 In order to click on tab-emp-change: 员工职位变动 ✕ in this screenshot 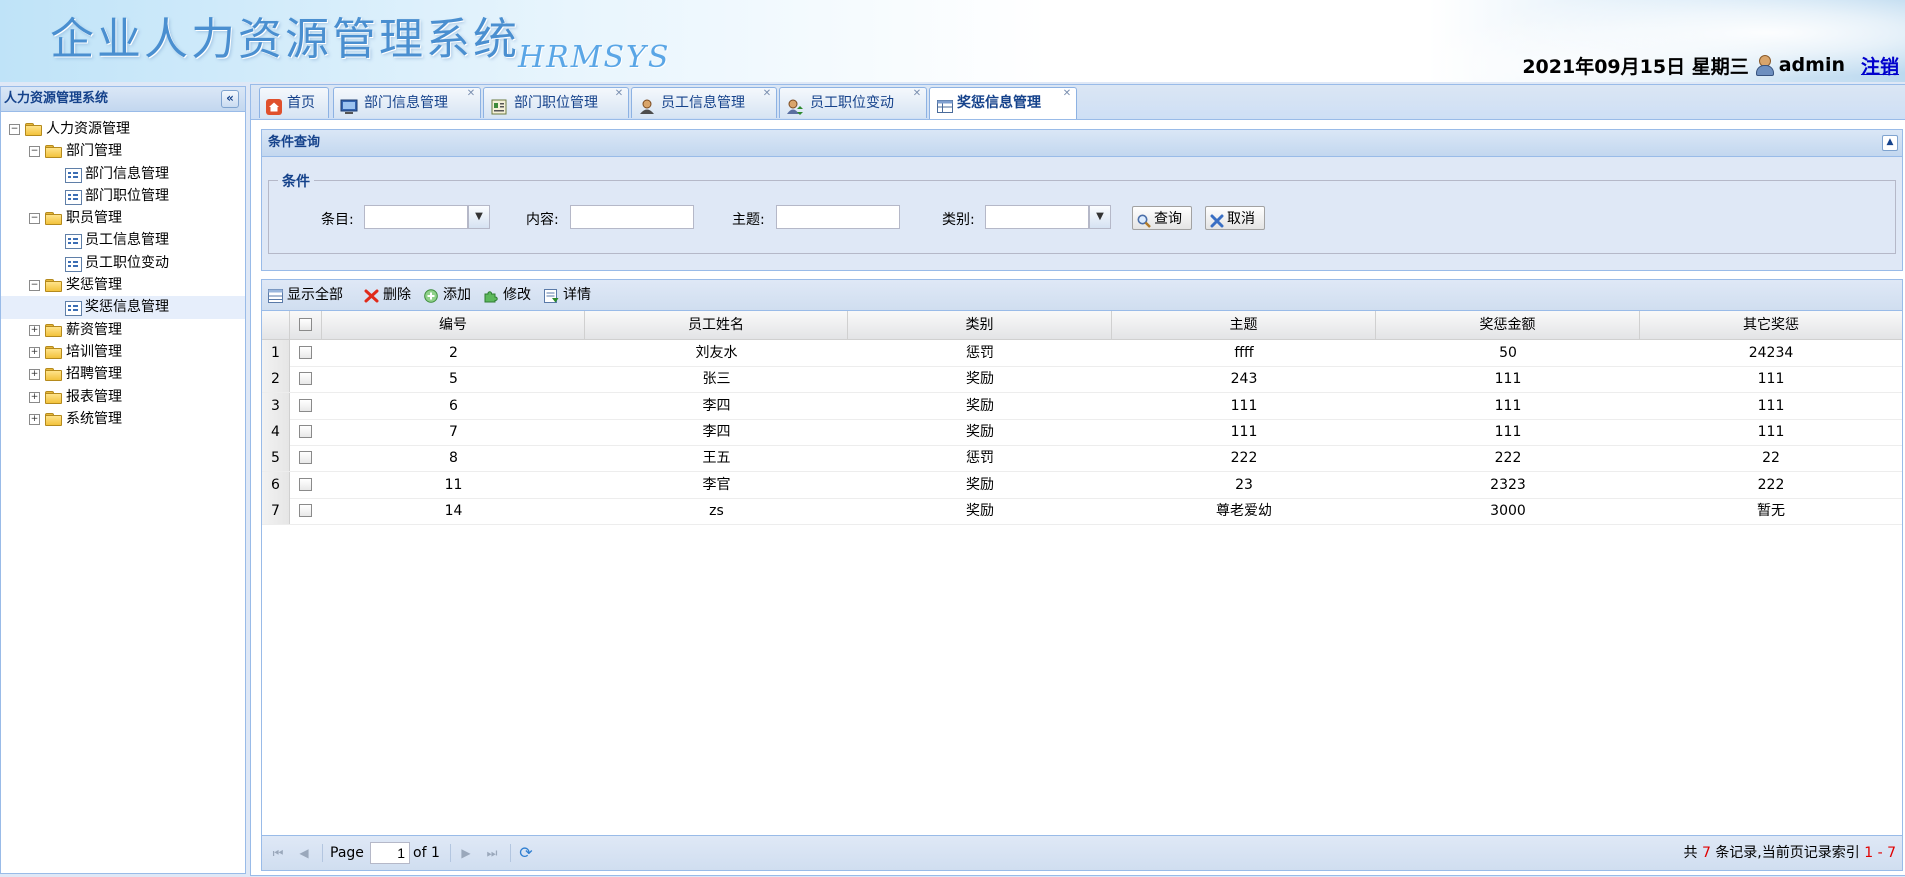, I will do `click(853, 102)`.